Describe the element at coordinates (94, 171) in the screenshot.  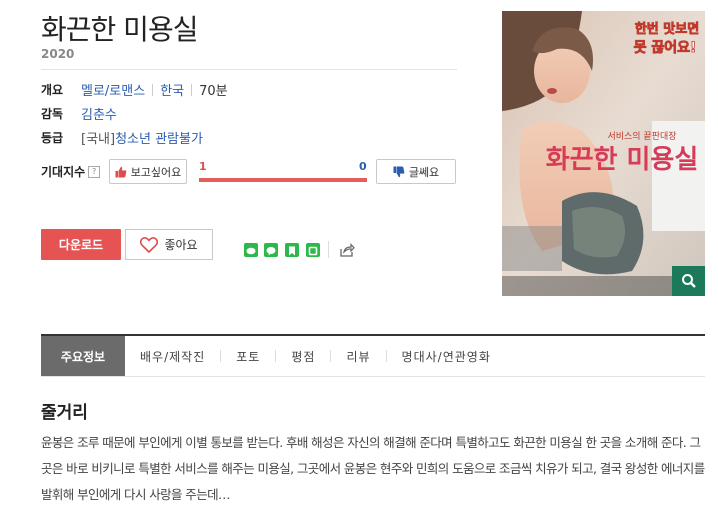
I see `help-icon: ?` at that location.